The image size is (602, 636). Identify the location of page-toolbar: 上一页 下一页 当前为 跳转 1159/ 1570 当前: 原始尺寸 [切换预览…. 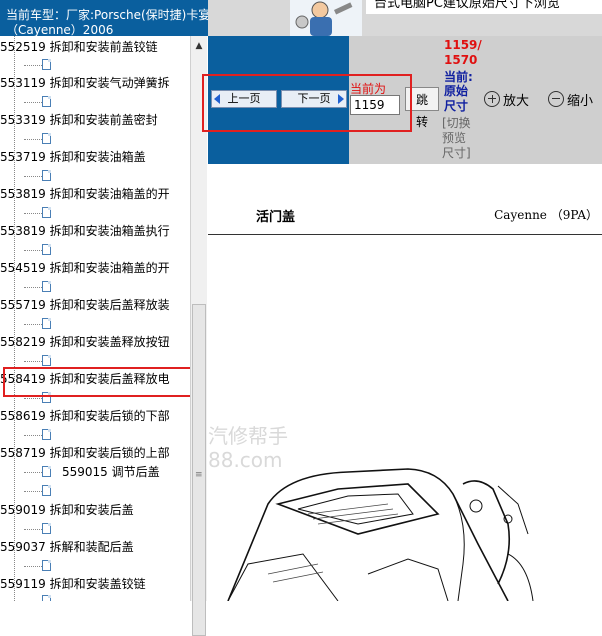
(402, 100).